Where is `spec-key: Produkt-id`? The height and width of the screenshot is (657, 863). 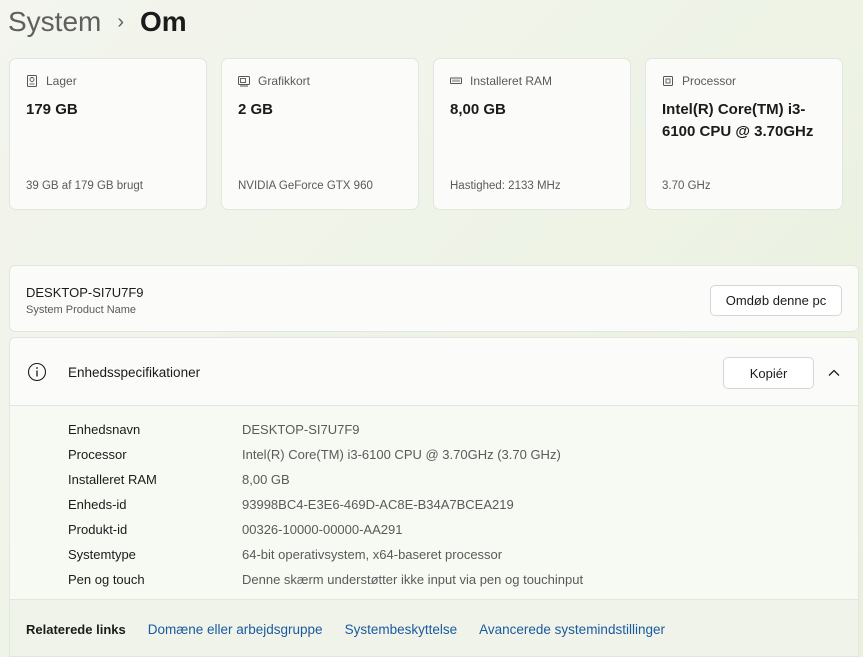 spec-key: Produkt-id is located at coordinates (98, 529).